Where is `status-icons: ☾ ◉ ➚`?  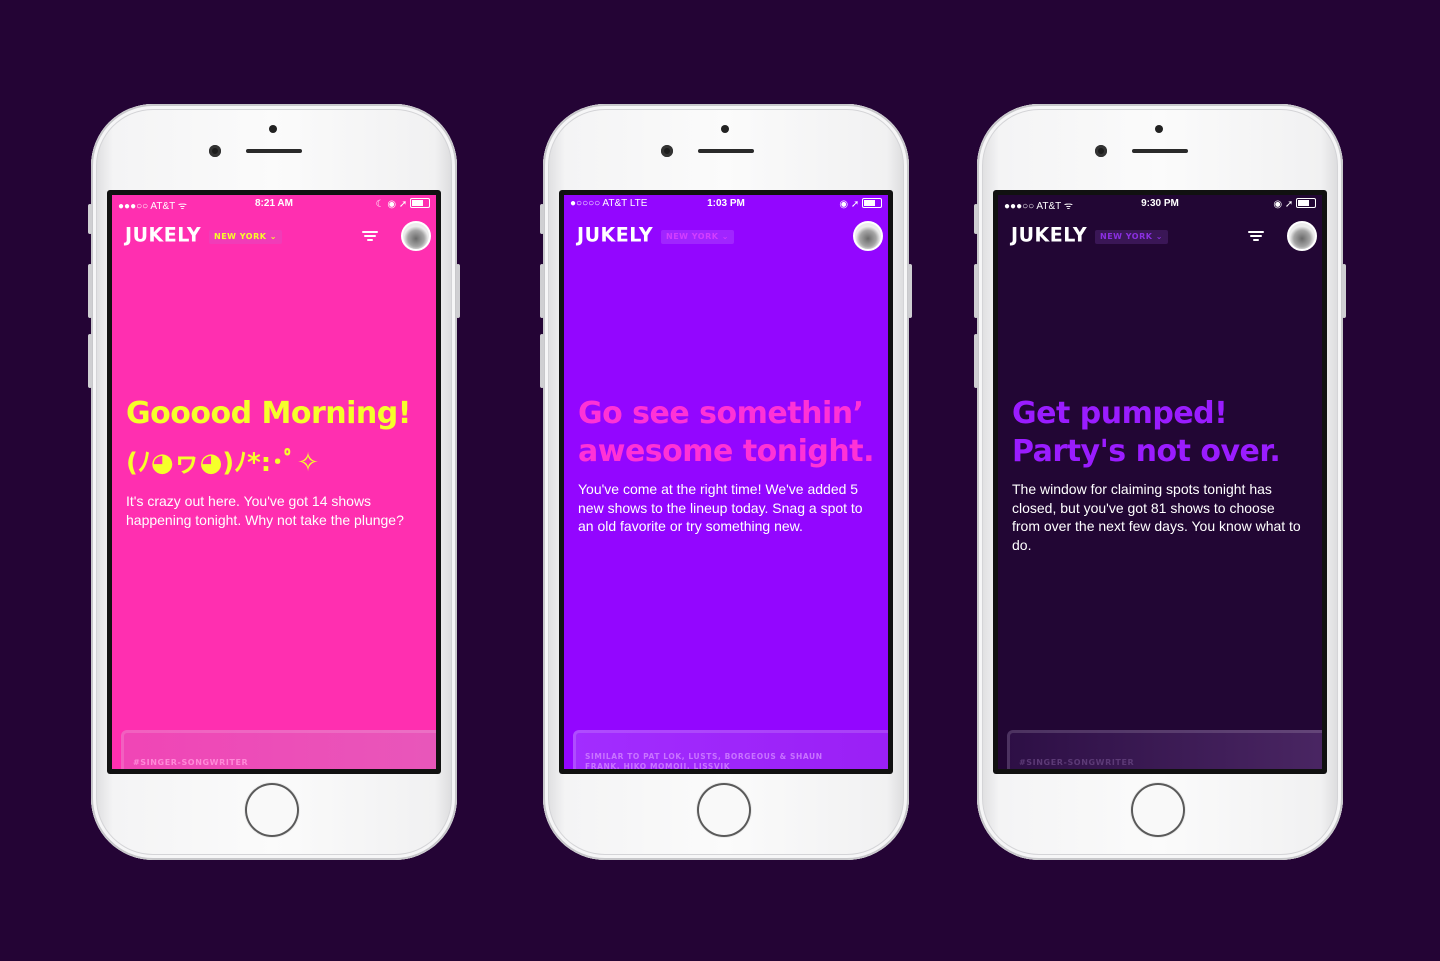 status-icons: ☾ ◉ ➚ is located at coordinates (403, 204).